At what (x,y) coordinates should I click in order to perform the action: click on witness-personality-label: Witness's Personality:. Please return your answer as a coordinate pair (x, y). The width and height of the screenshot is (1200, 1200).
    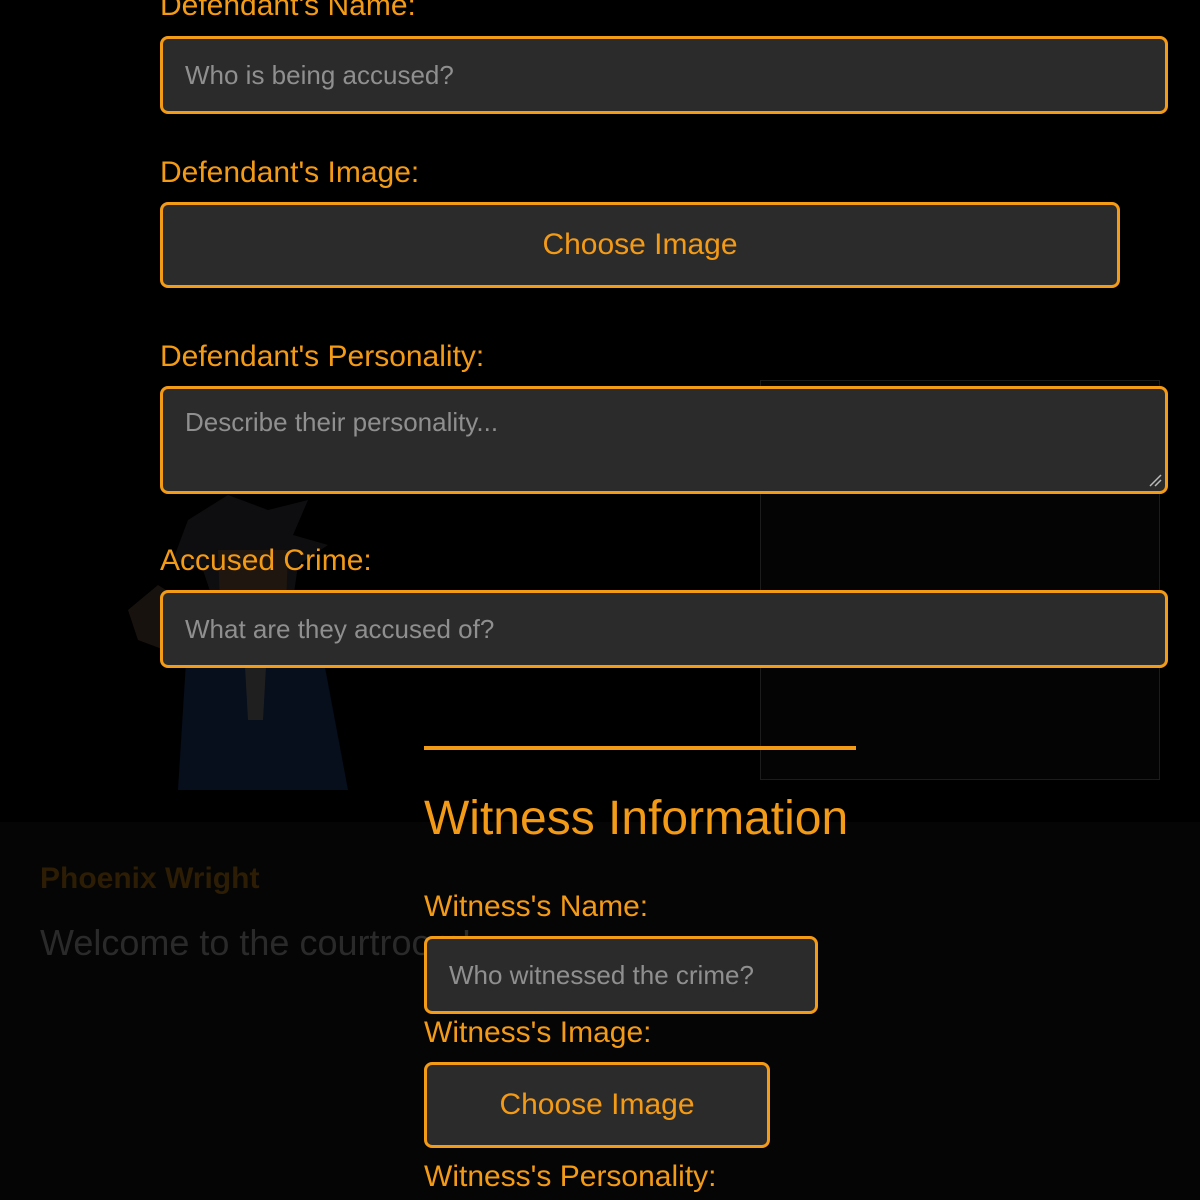
    Looking at the image, I should click on (570, 1176).